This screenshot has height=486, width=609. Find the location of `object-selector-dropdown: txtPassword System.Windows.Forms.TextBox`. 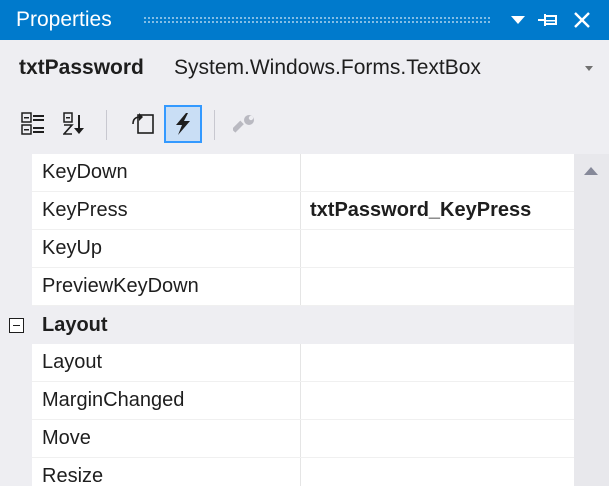

object-selector-dropdown: txtPassword System.Windows.Forms.TextBox is located at coordinates (304, 68).